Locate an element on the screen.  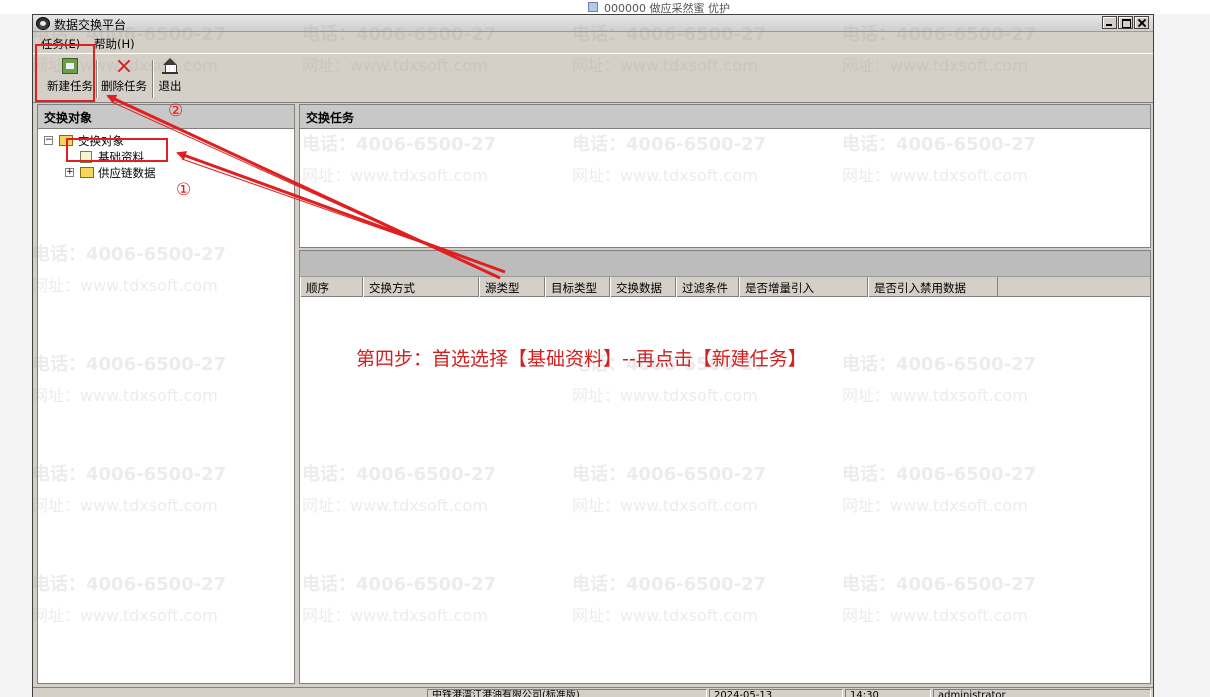
expand-icon: + is located at coordinates (69, 172).